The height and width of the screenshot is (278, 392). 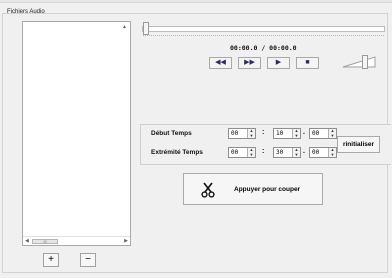 What do you see at coordinates (208, 190) in the screenshot?
I see `scissors-icon` at bounding box center [208, 190].